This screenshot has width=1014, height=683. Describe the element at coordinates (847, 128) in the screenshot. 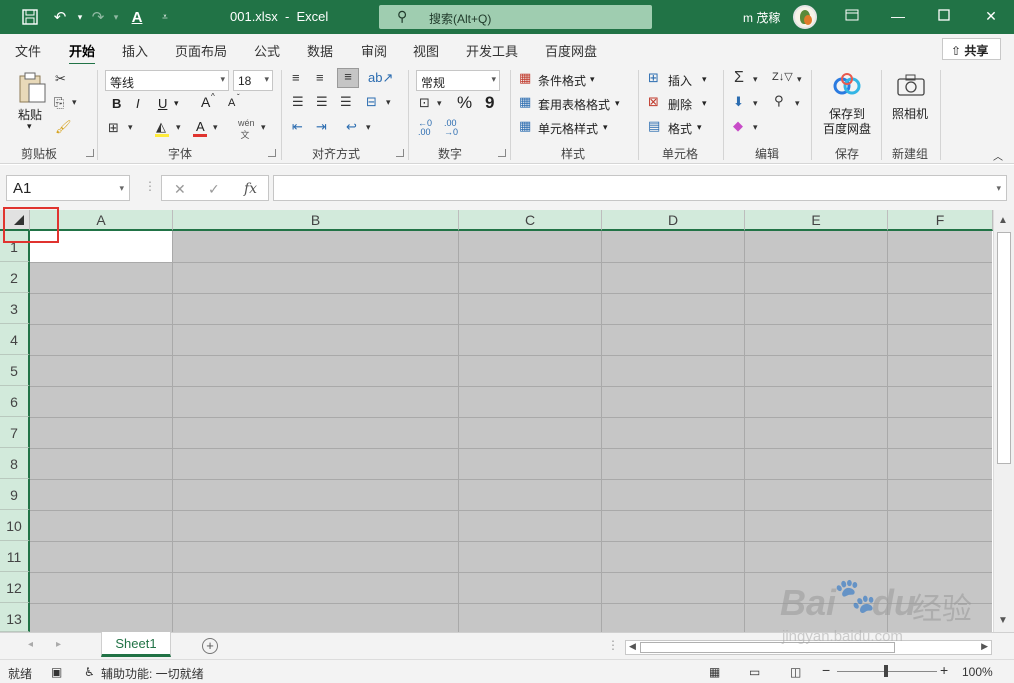

I see `save-to-baidu-line2: 百度网盘` at that location.